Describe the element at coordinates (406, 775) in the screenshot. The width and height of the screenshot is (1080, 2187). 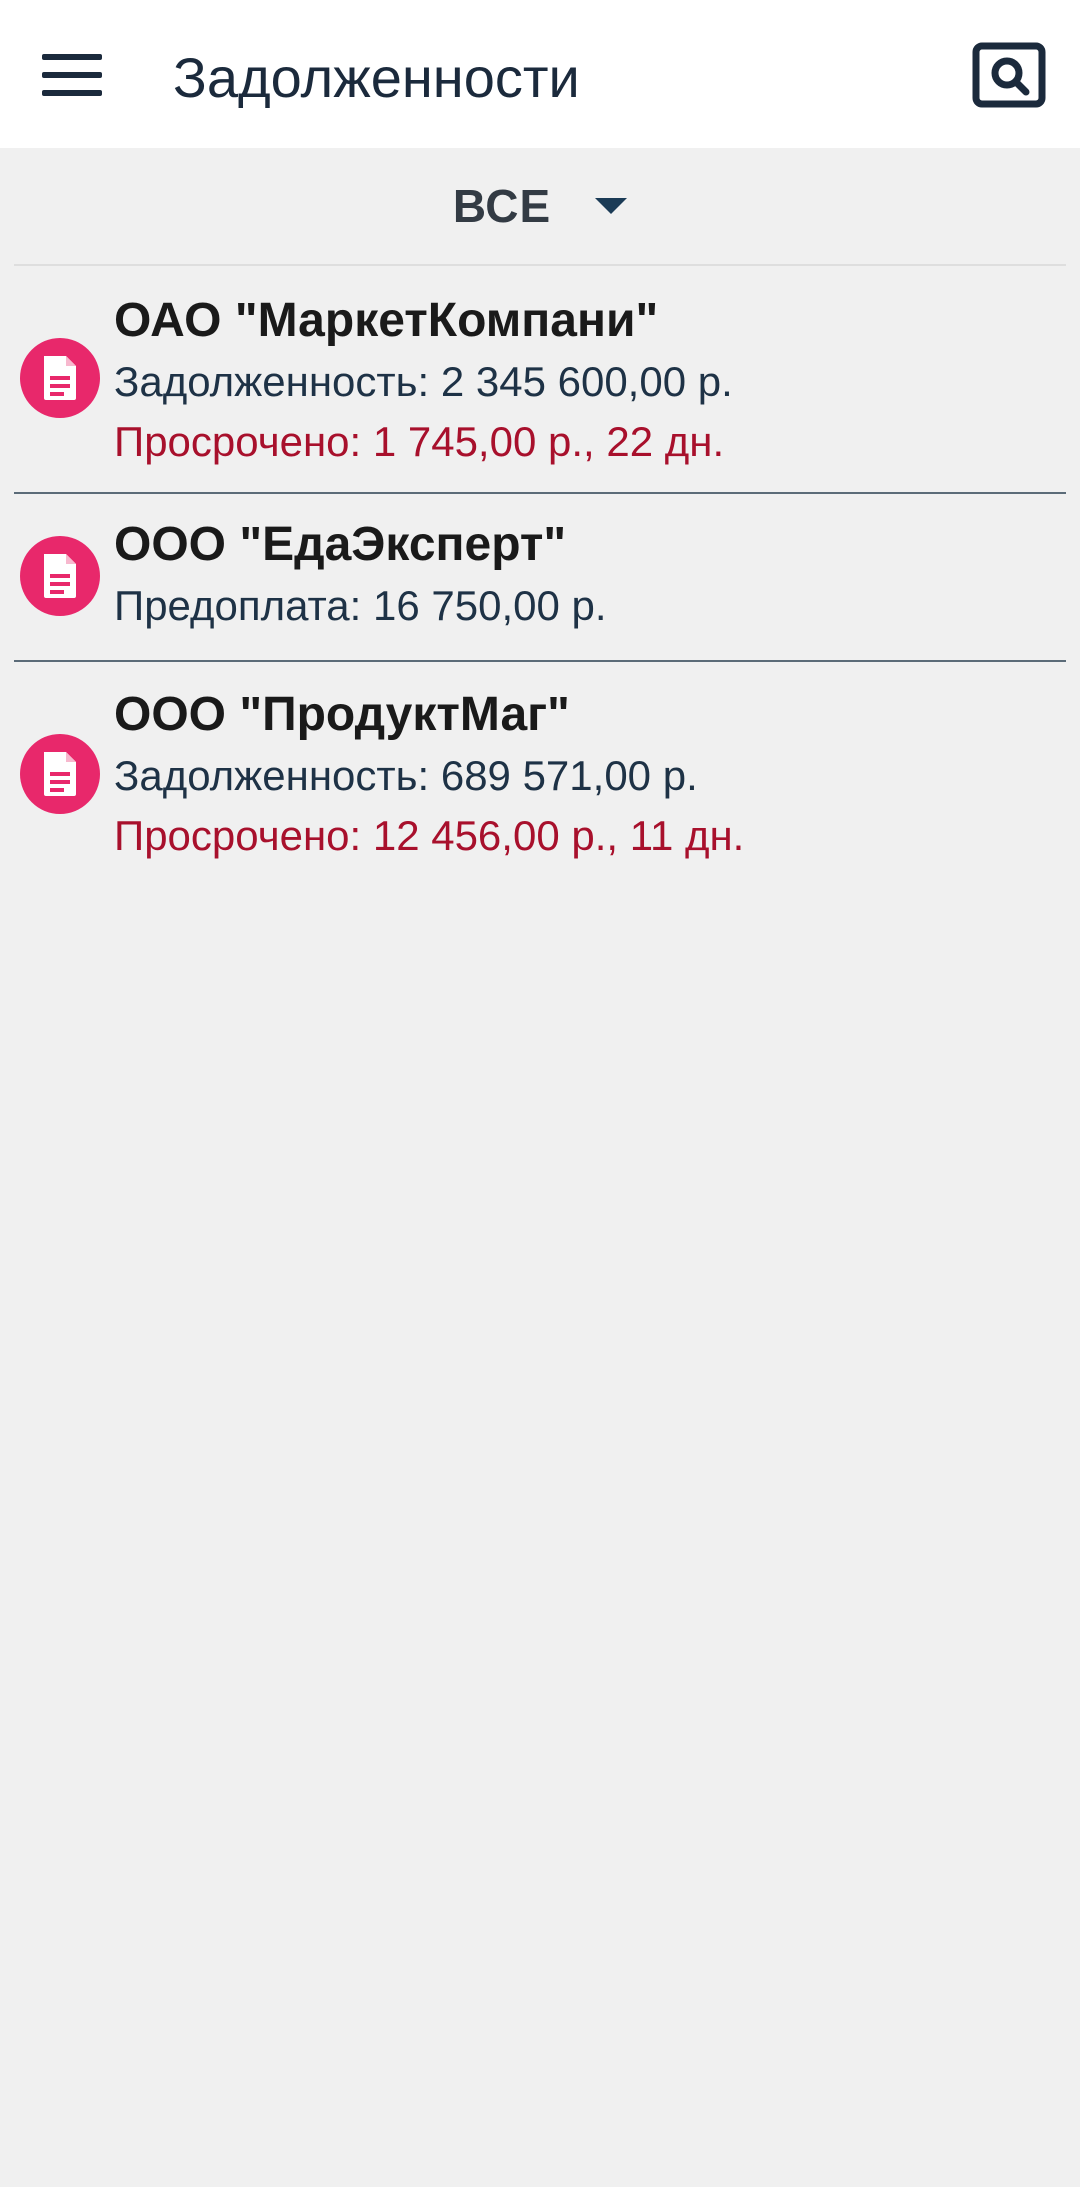
I see `debt-amount: Задолженность: 689 571,00 р.` at that location.